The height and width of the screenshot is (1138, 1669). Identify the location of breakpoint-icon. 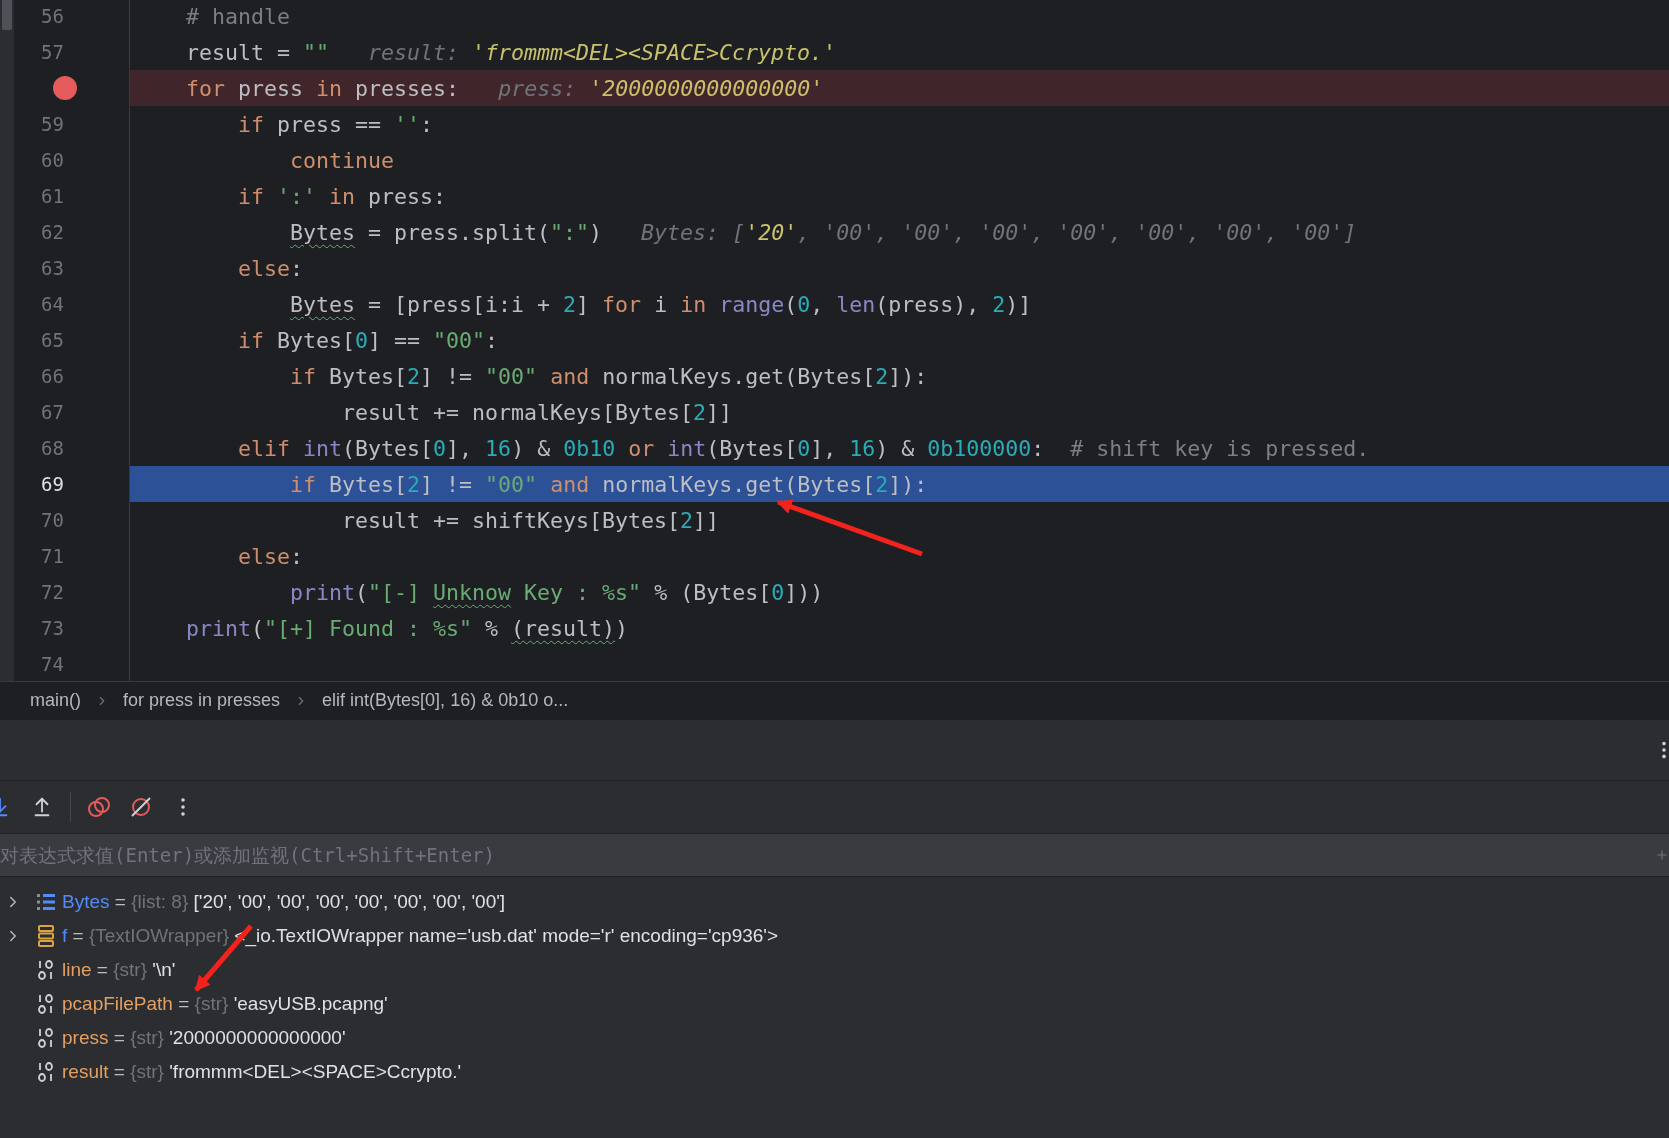
(65, 88).